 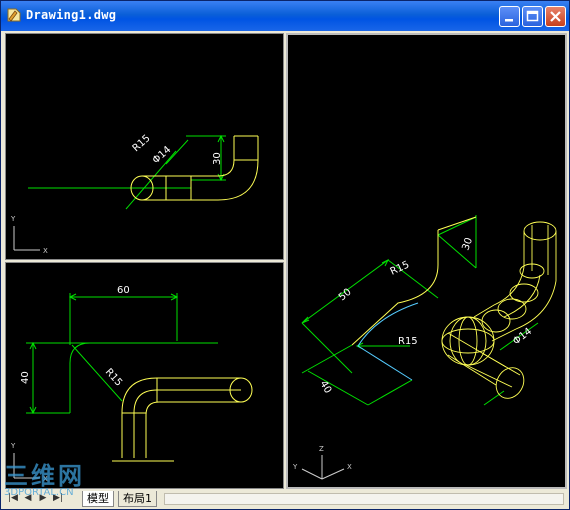 I want to click on dim-label-60: 60, so click(x=123, y=290).